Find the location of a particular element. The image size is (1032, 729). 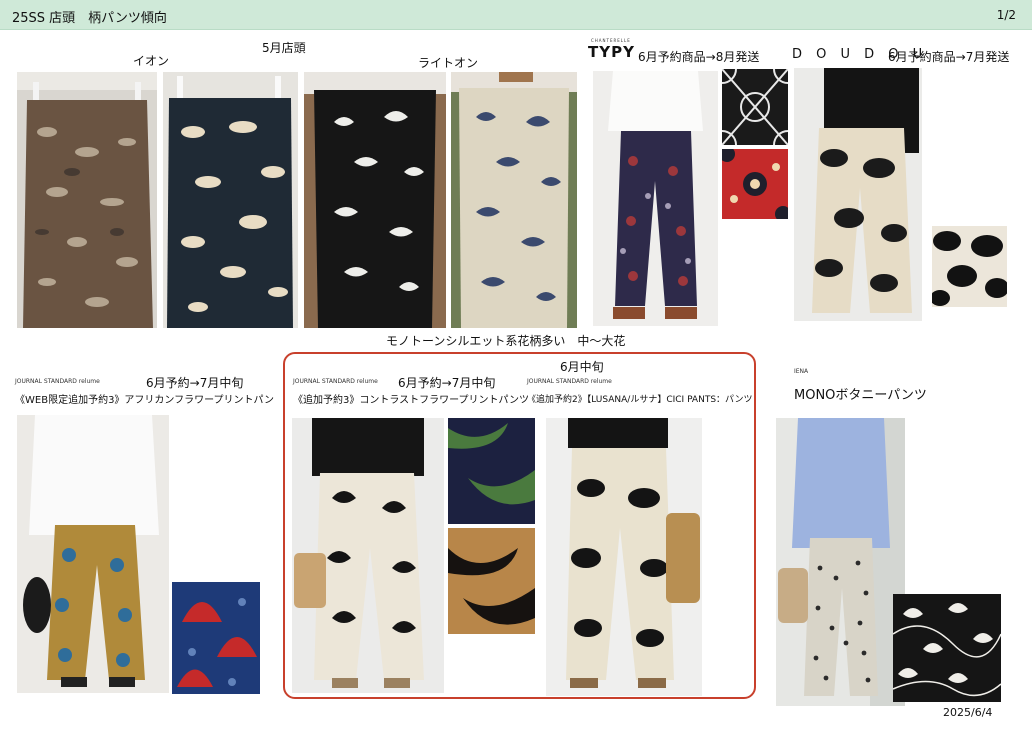

photo-lighton-black-leaf-pants is located at coordinates (375, 200).